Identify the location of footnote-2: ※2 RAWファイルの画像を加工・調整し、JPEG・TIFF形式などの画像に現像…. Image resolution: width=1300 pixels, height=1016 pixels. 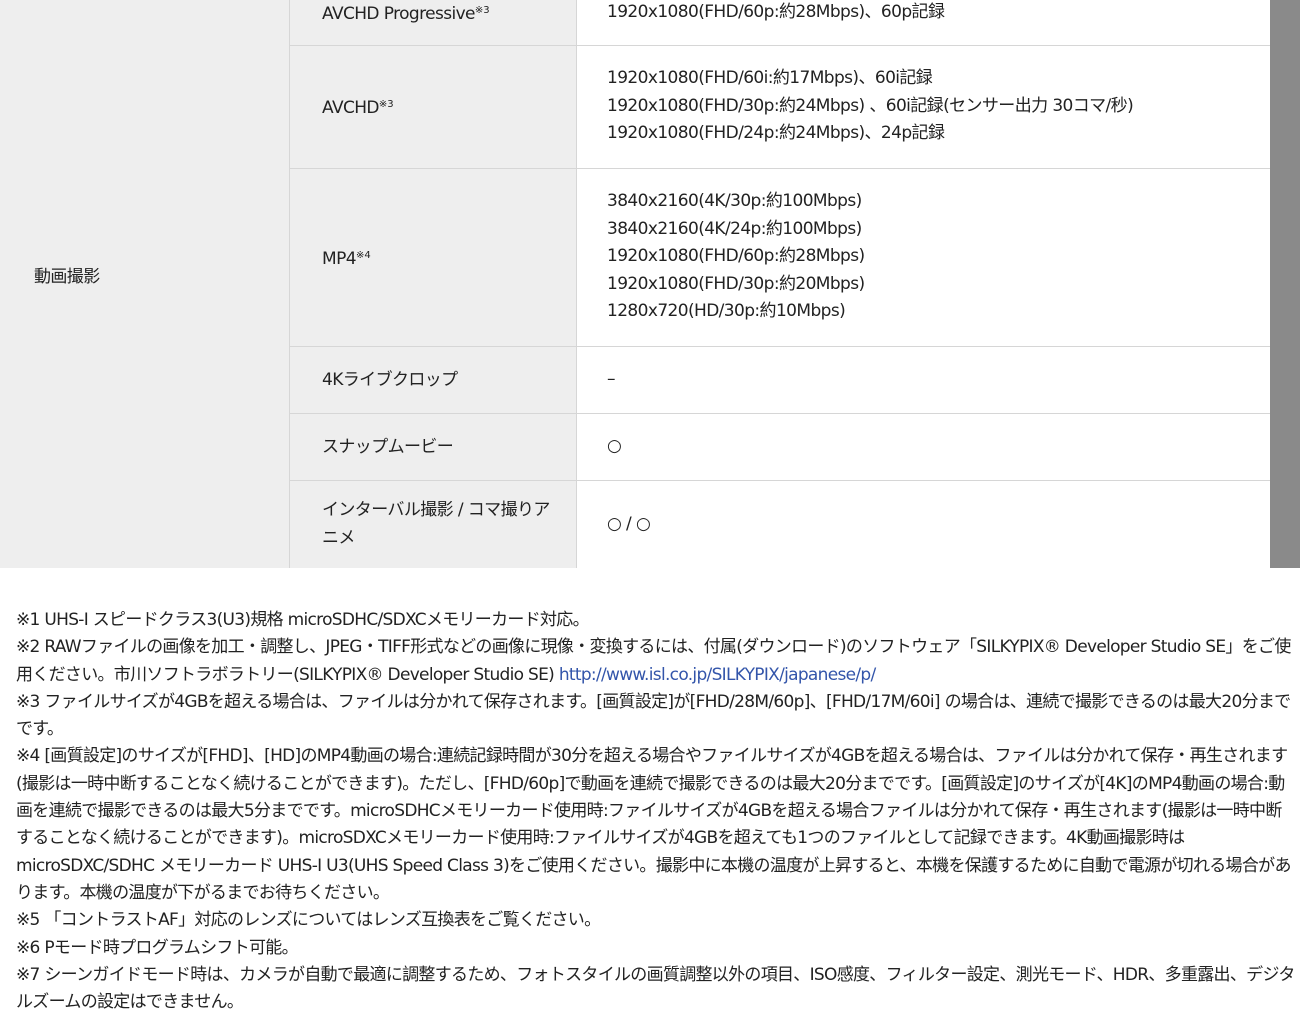
(653, 661).